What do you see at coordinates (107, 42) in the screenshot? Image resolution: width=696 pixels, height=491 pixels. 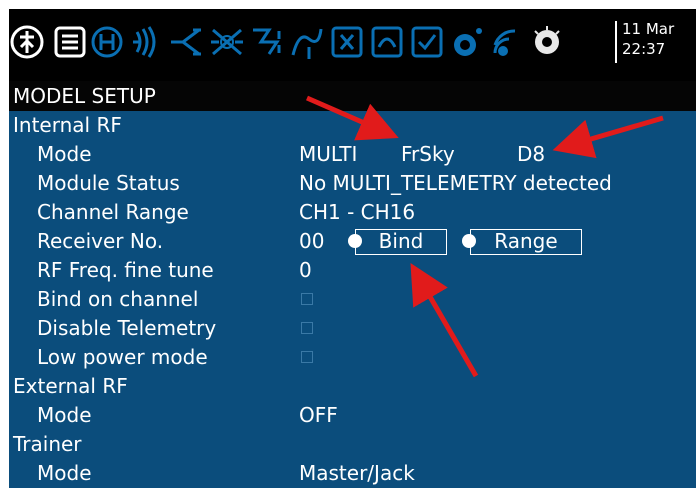 I see `heli-icon` at bounding box center [107, 42].